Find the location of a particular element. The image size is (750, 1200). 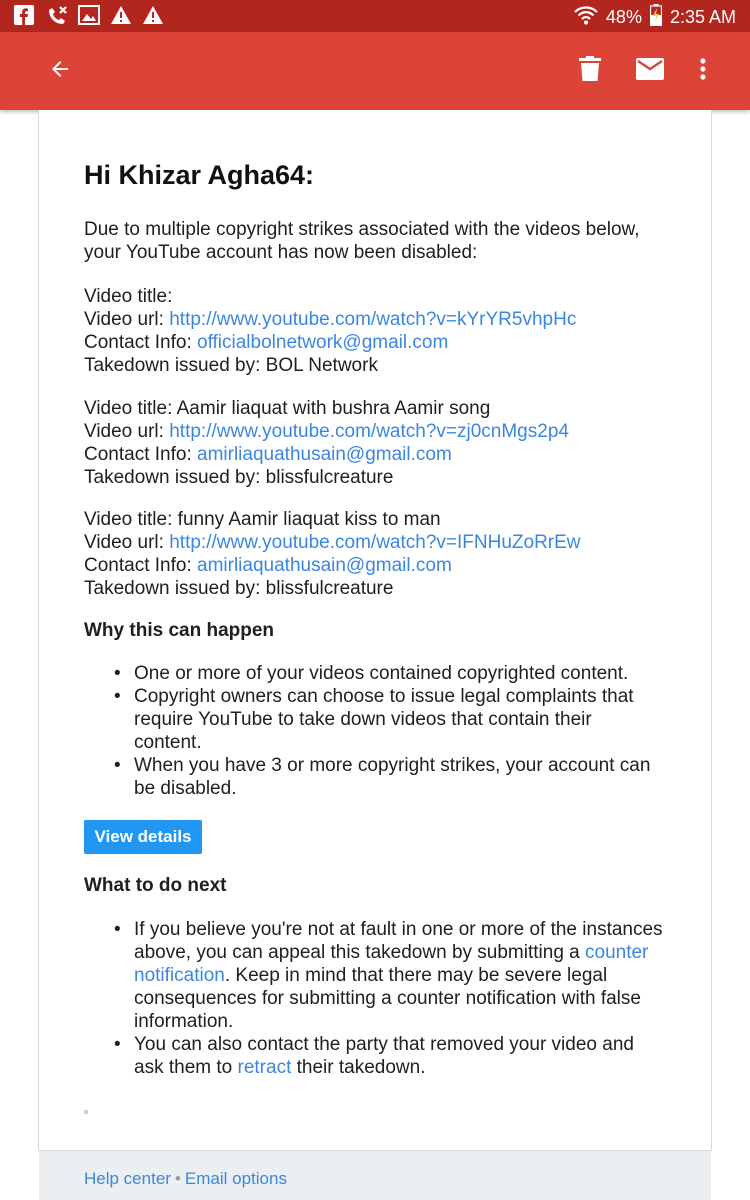

back-button is located at coordinates (60, 71).